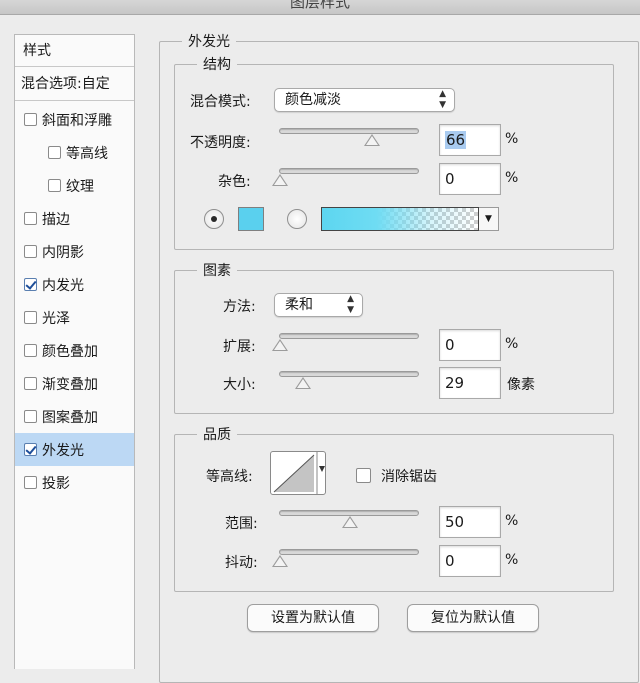  Describe the element at coordinates (470, 345) in the screenshot. I see `spread-input: 0` at that location.